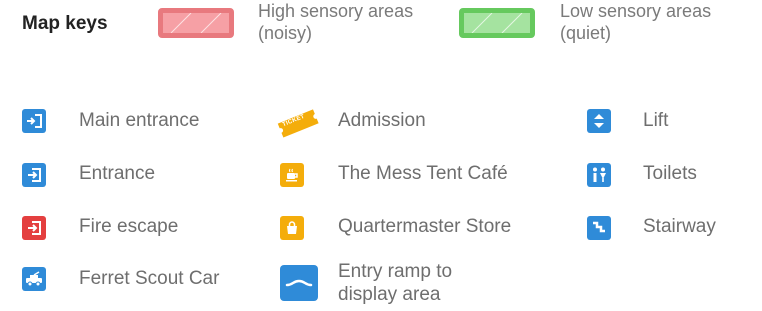 This screenshot has width=762, height=311. I want to click on entrance-icon, so click(34, 175).